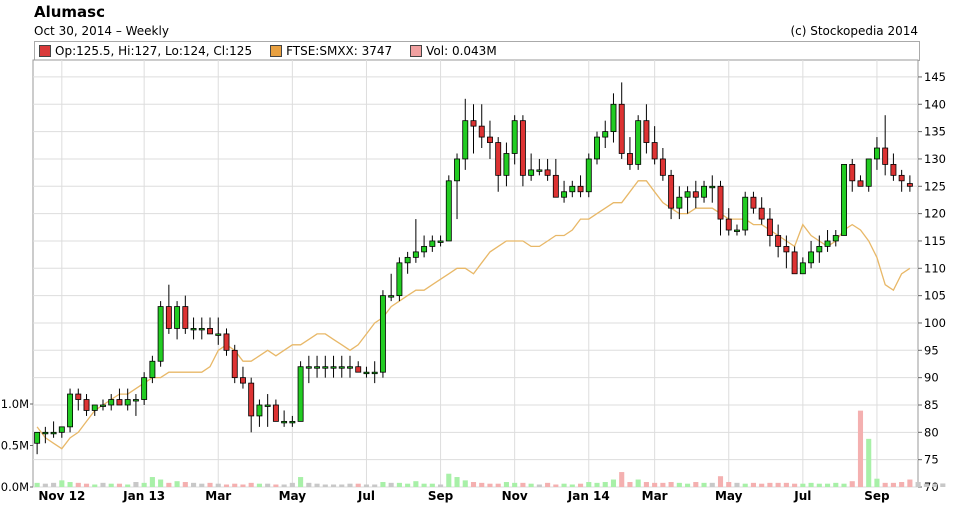  I want to click on price-tick-label: 135, so click(935, 132).